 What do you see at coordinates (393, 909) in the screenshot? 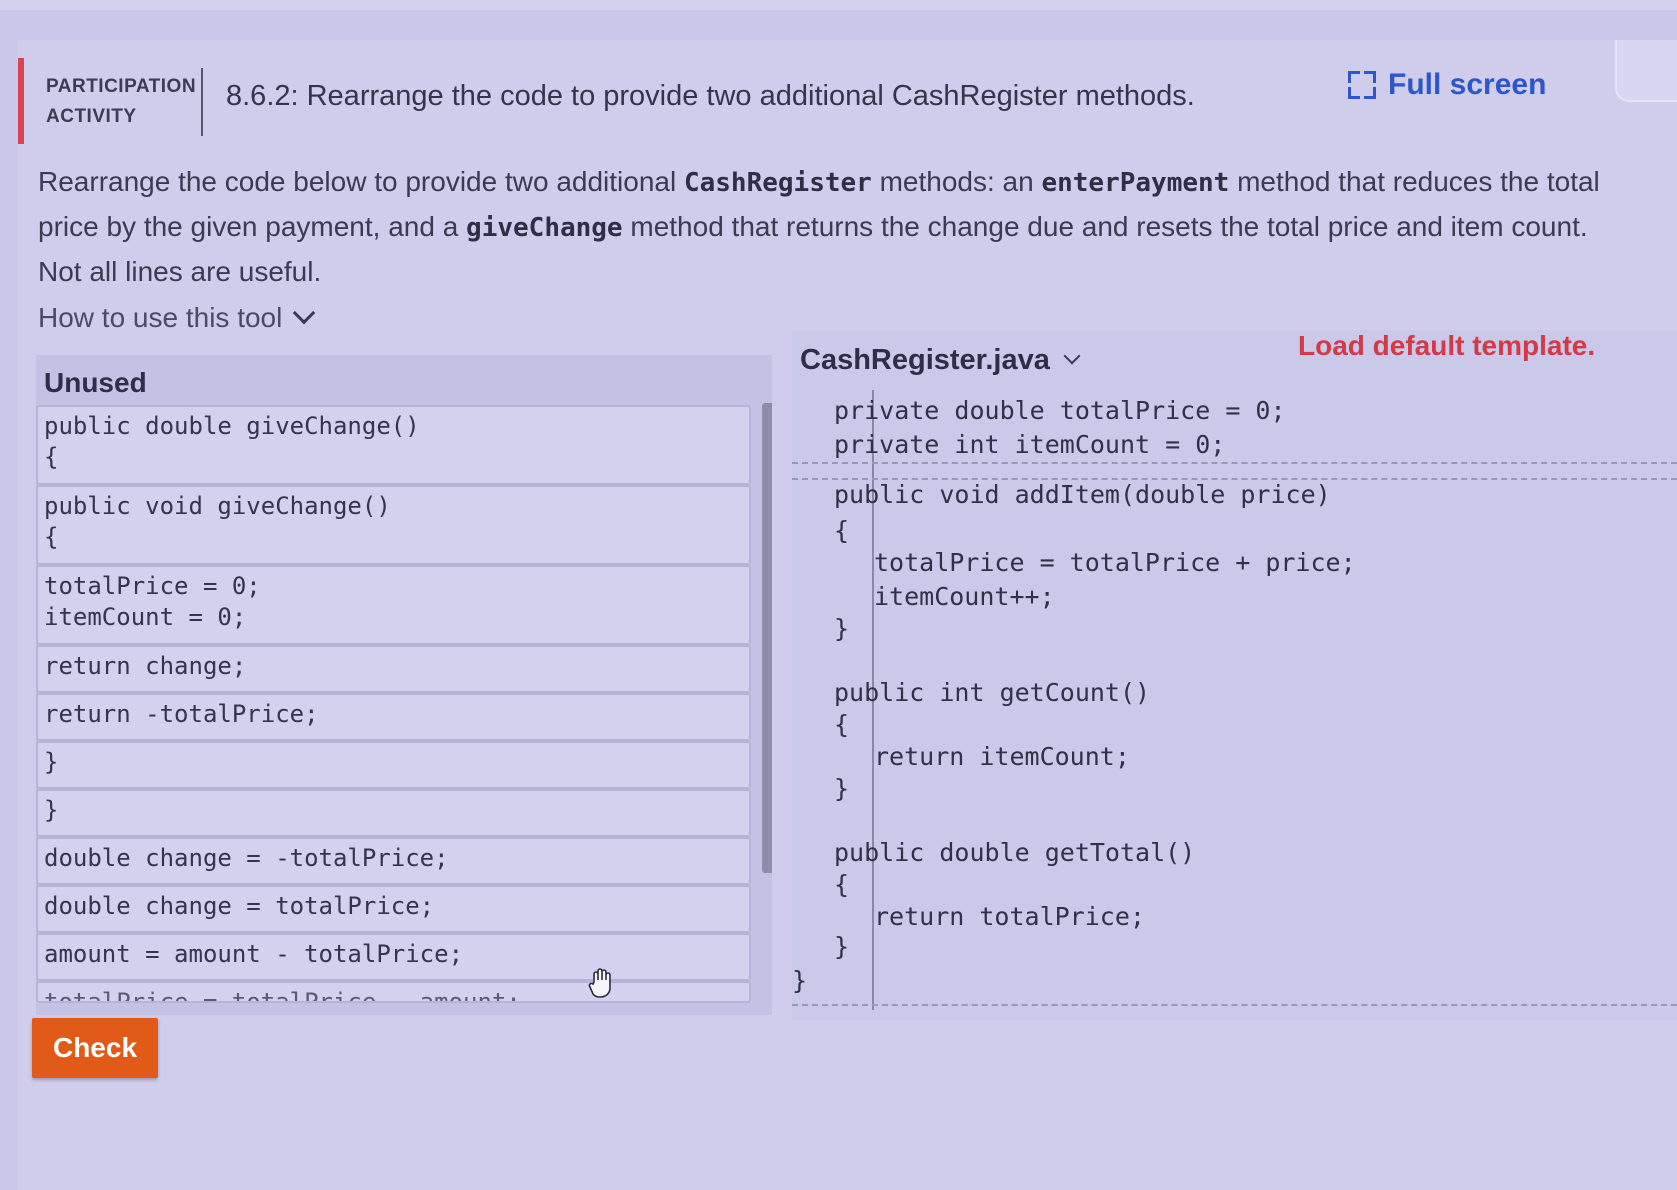
I see `code-block: double change = totalPrice;` at bounding box center [393, 909].